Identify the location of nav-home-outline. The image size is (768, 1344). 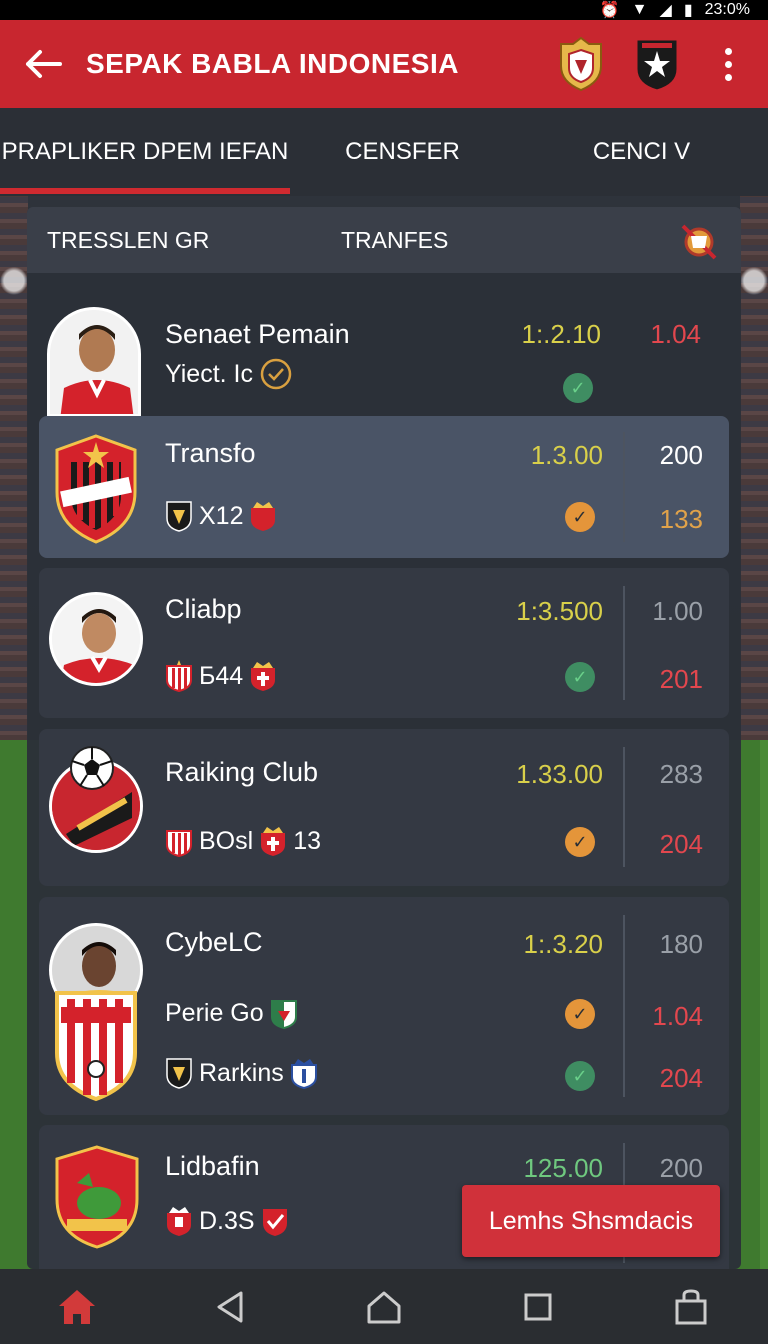
(384, 1307).